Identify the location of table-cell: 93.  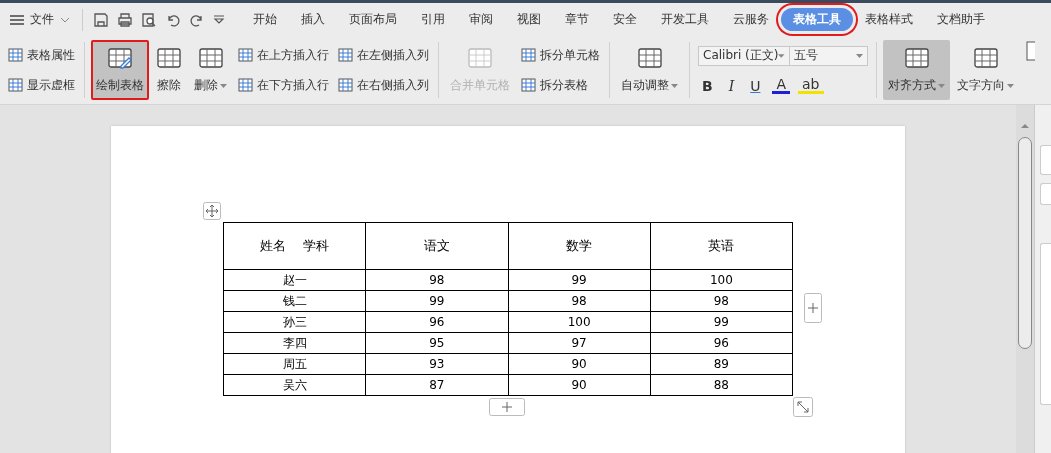
(436, 364).